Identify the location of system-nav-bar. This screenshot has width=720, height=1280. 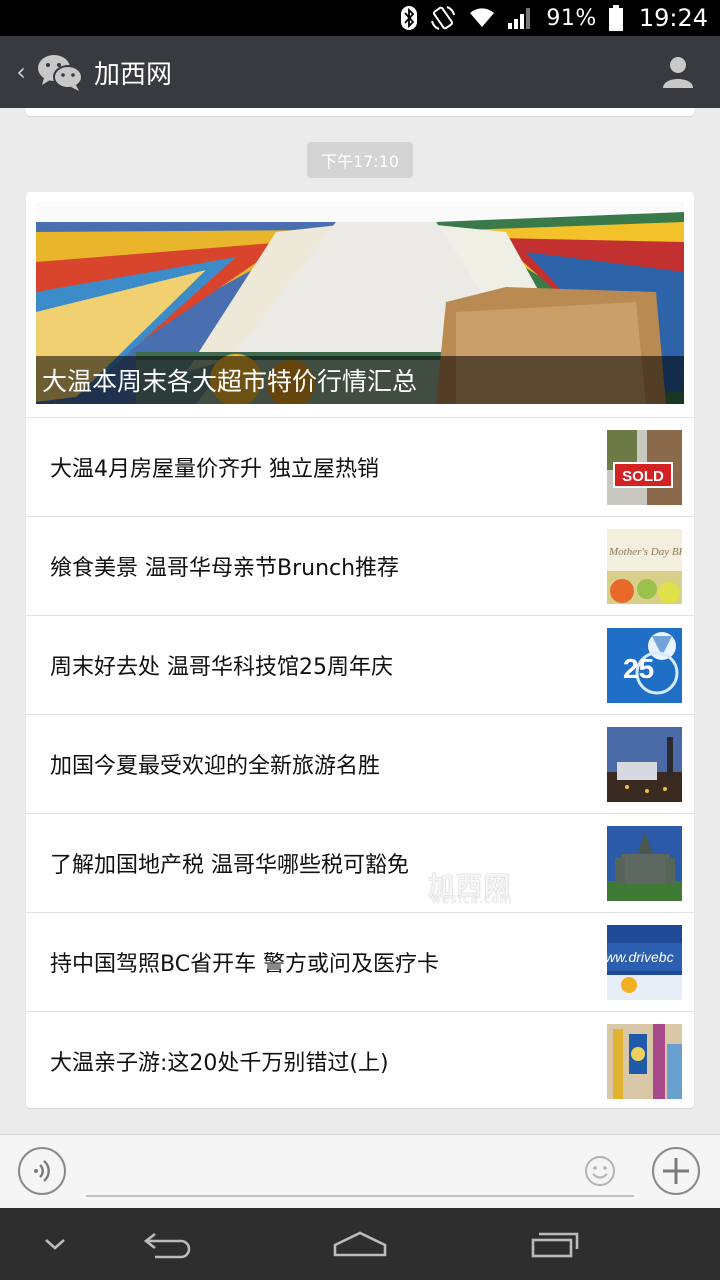
(360, 1244).